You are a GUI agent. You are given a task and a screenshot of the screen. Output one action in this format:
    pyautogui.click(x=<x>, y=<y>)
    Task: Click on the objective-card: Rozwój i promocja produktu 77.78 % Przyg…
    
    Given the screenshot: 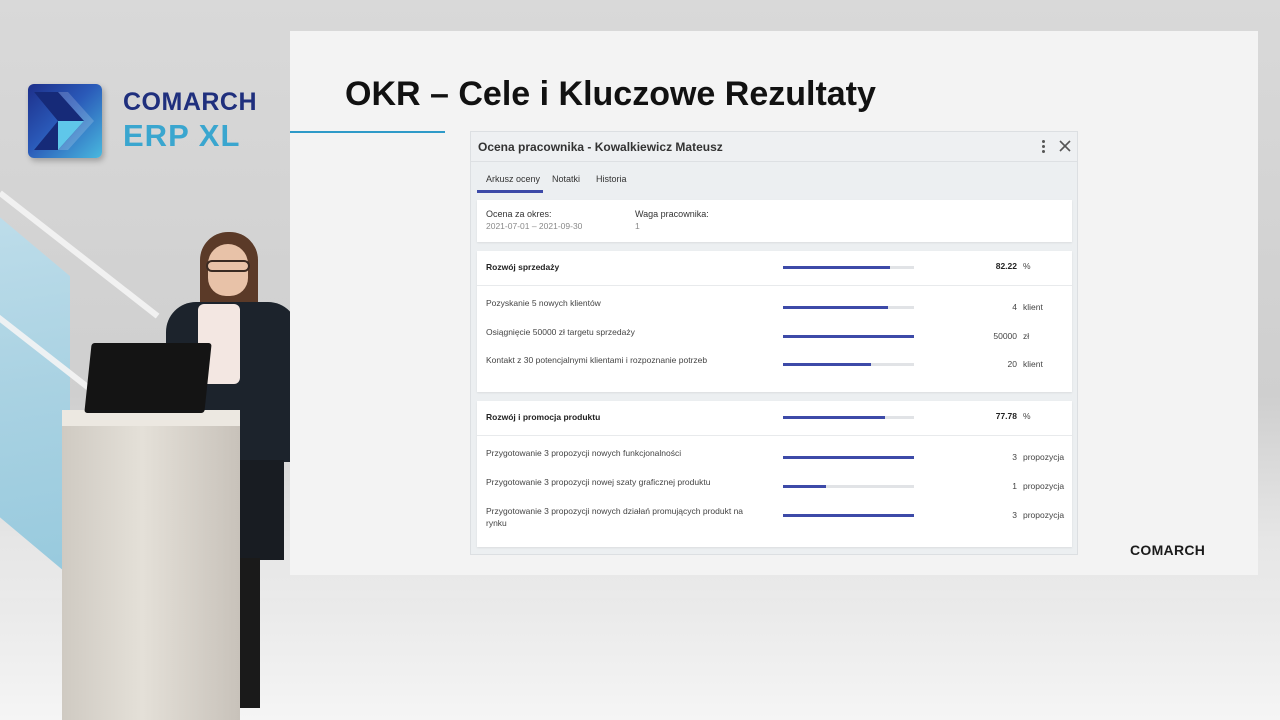 What is the action you would take?
    pyautogui.click(x=774, y=474)
    